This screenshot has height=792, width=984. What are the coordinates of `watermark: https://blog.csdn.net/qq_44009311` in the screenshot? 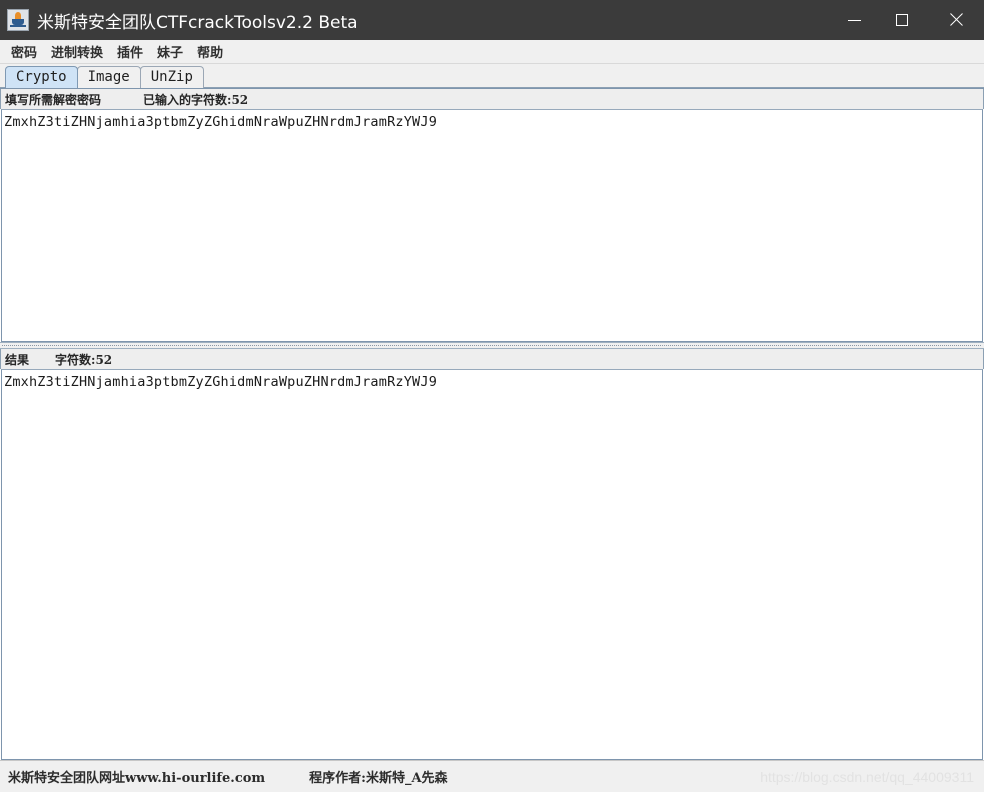 It's located at (867, 776).